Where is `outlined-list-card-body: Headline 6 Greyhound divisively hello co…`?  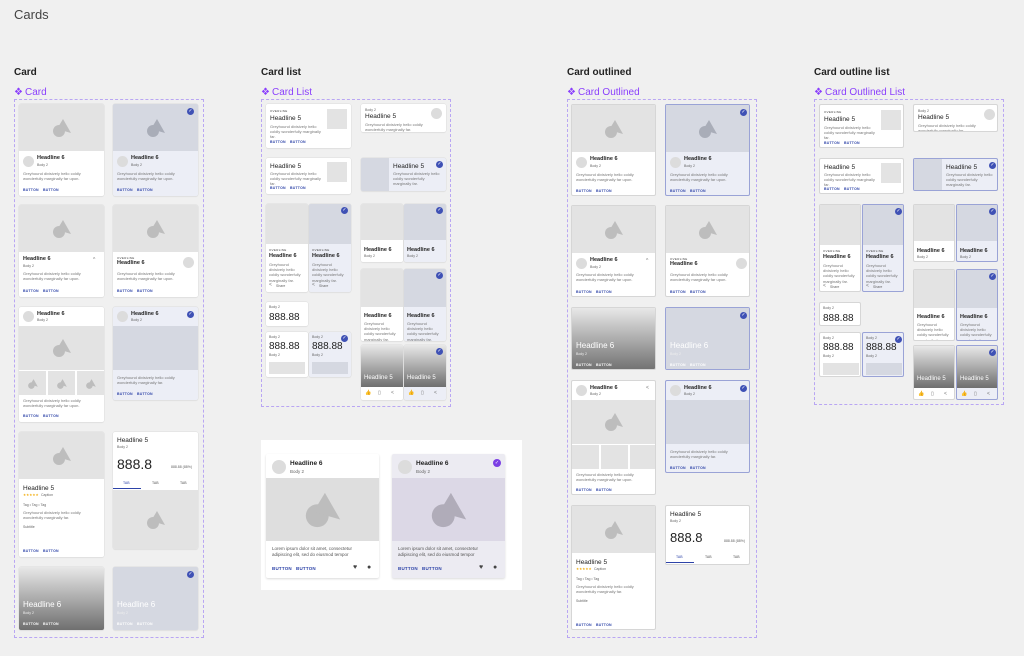
outlined-list-card-body: Headline 6 Greyhound divisively hello co… is located at coordinates (934, 305).